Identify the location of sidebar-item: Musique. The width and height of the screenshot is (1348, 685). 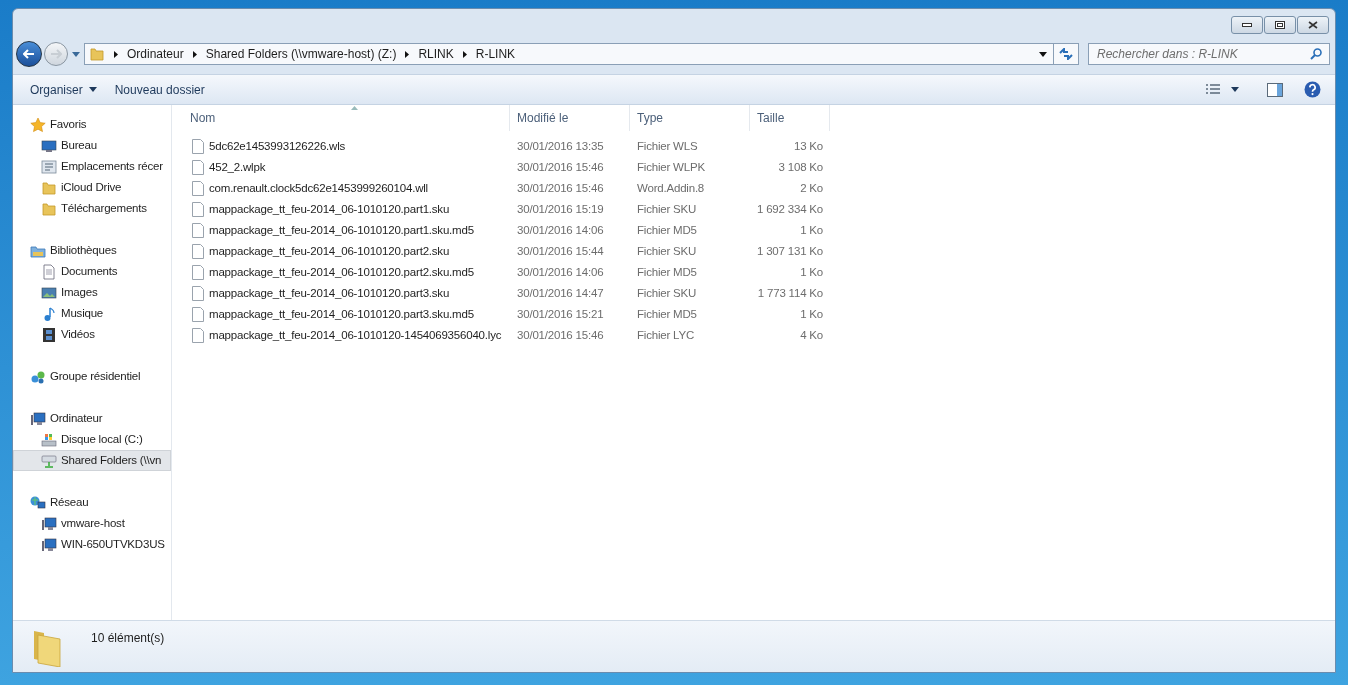
(92, 313).